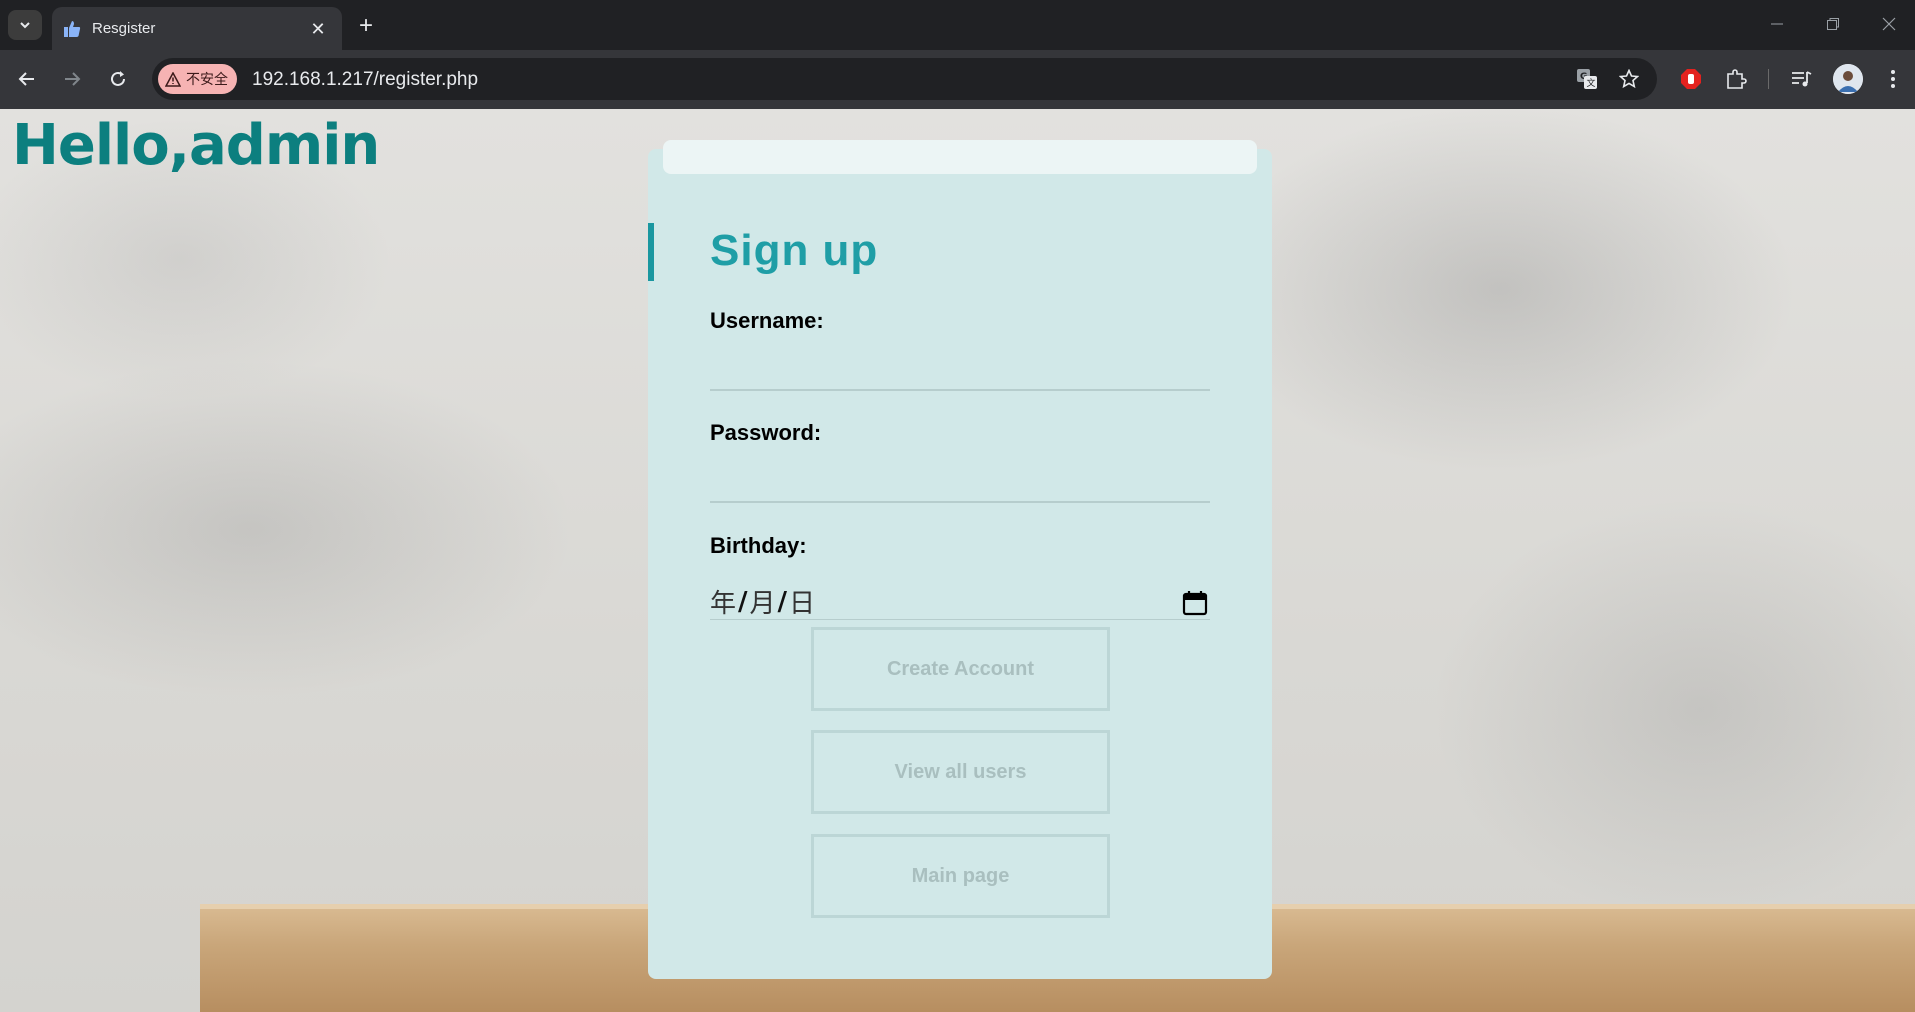  Describe the element at coordinates (173, 79) in the screenshot. I see `warning-icon` at that location.